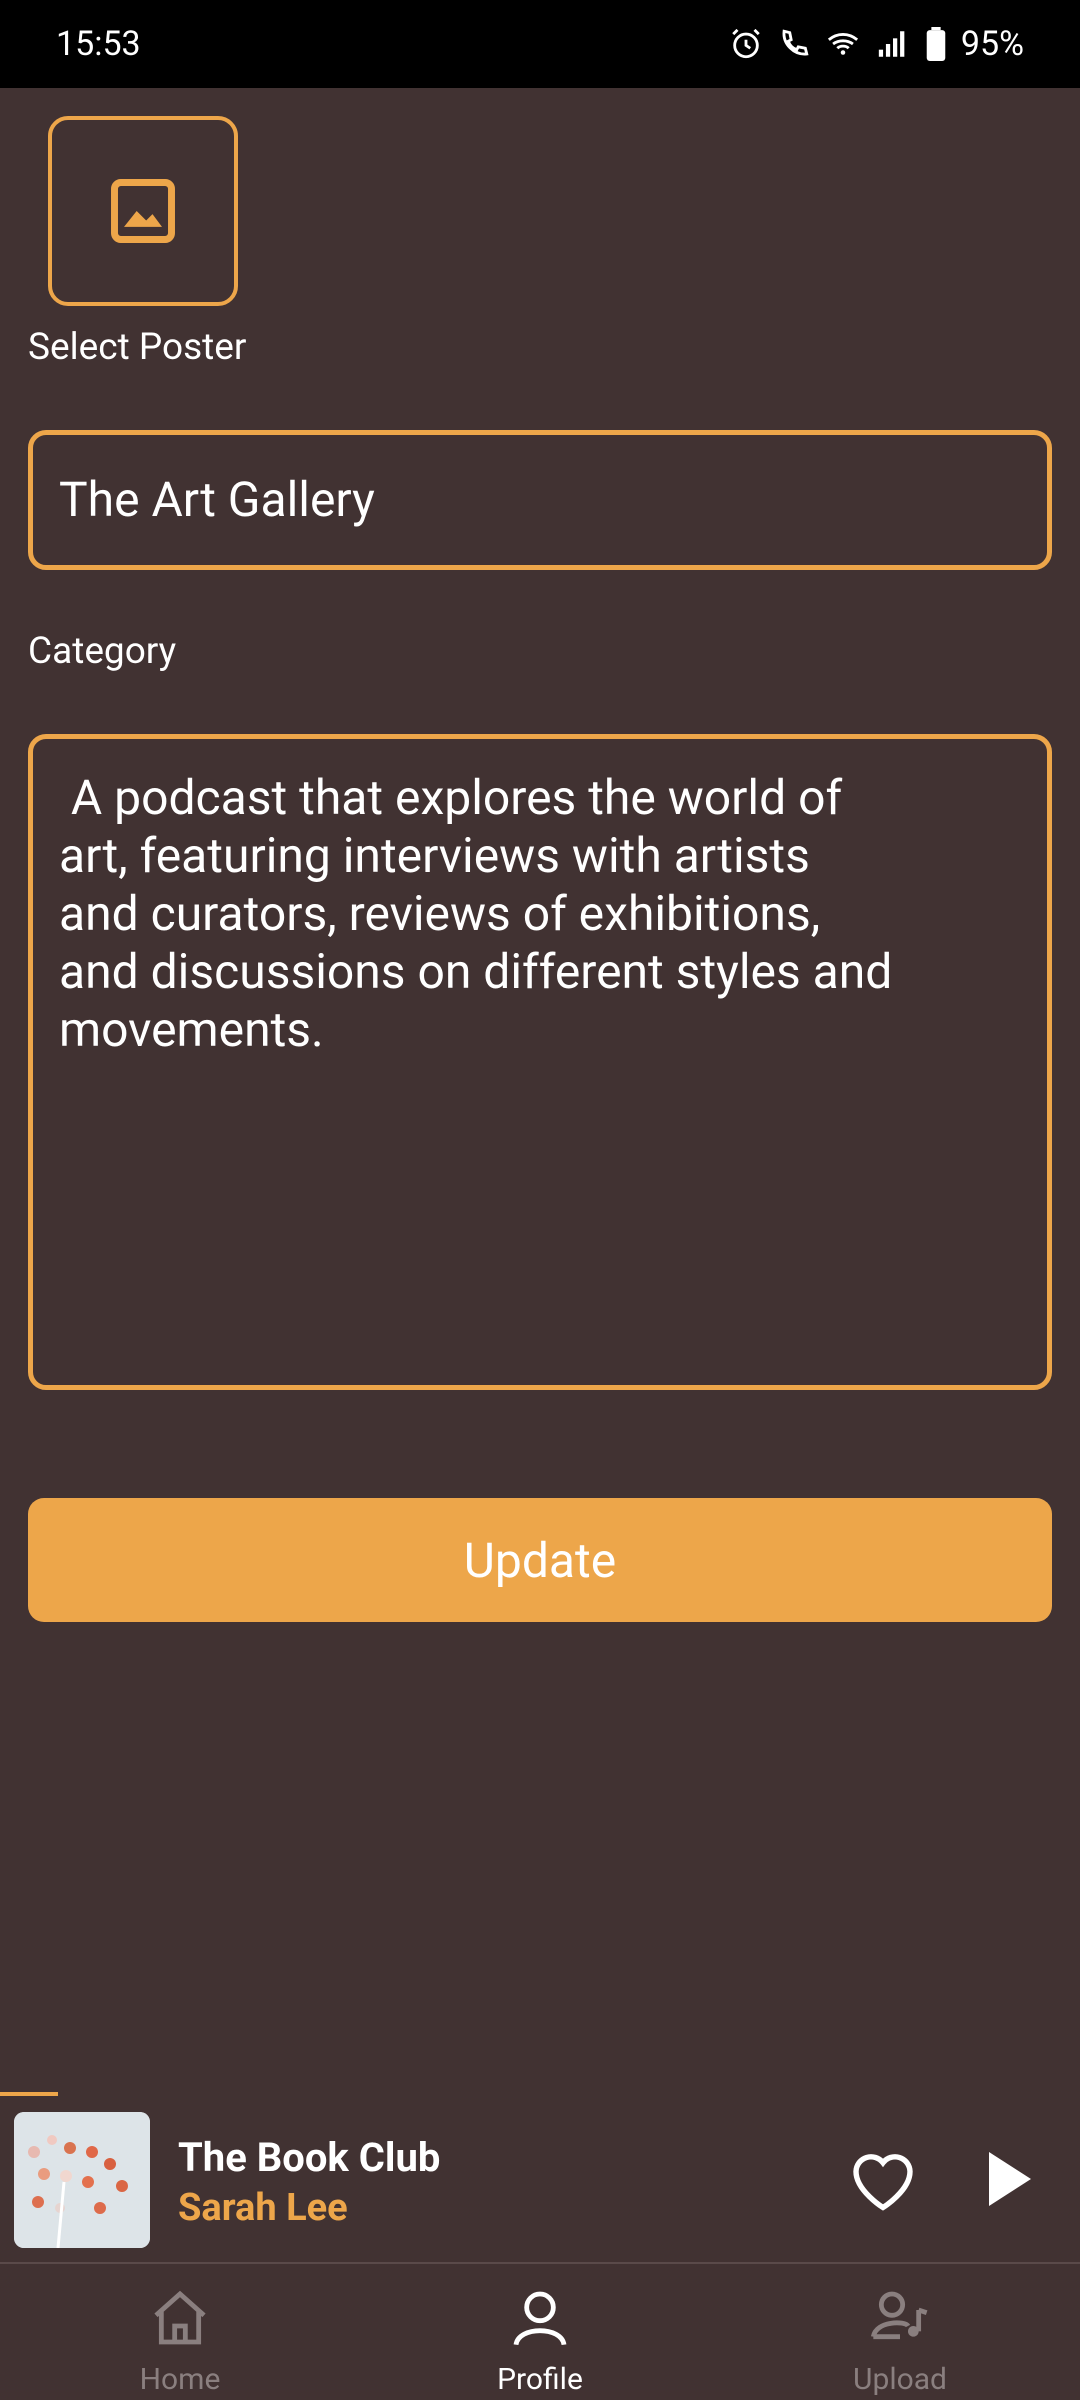  What do you see at coordinates (891, 44) in the screenshot?
I see `signal-icon` at bounding box center [891, 44].